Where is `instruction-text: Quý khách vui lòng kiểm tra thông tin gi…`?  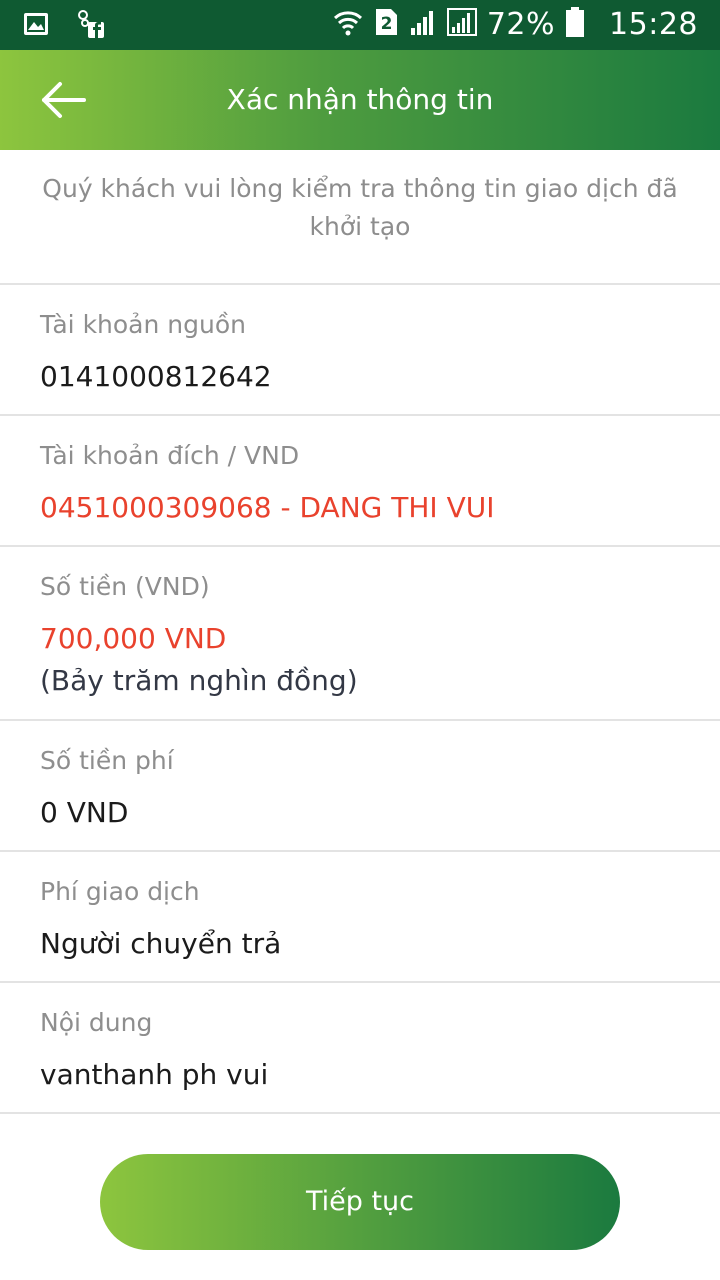 instruction-text: Quý khách vui lòng kiểm tra thông tin gi… is located at coordinates (360, 207).